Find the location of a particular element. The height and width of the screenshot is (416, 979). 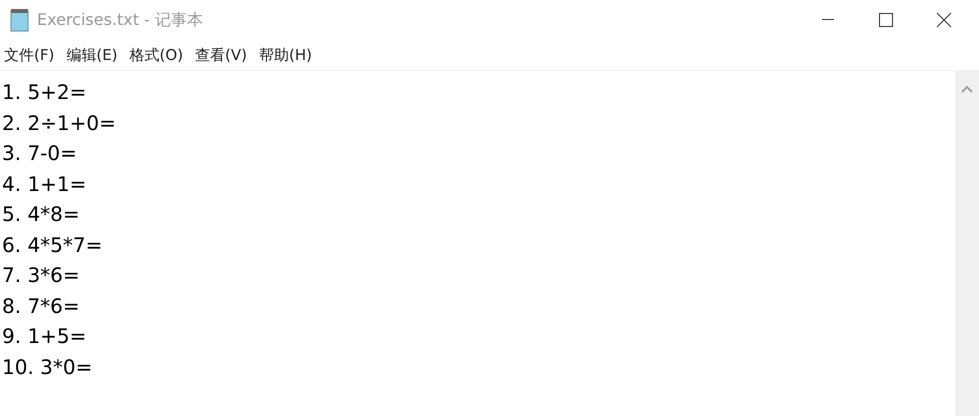

maximize-icon is located at coordinates (886, 20).